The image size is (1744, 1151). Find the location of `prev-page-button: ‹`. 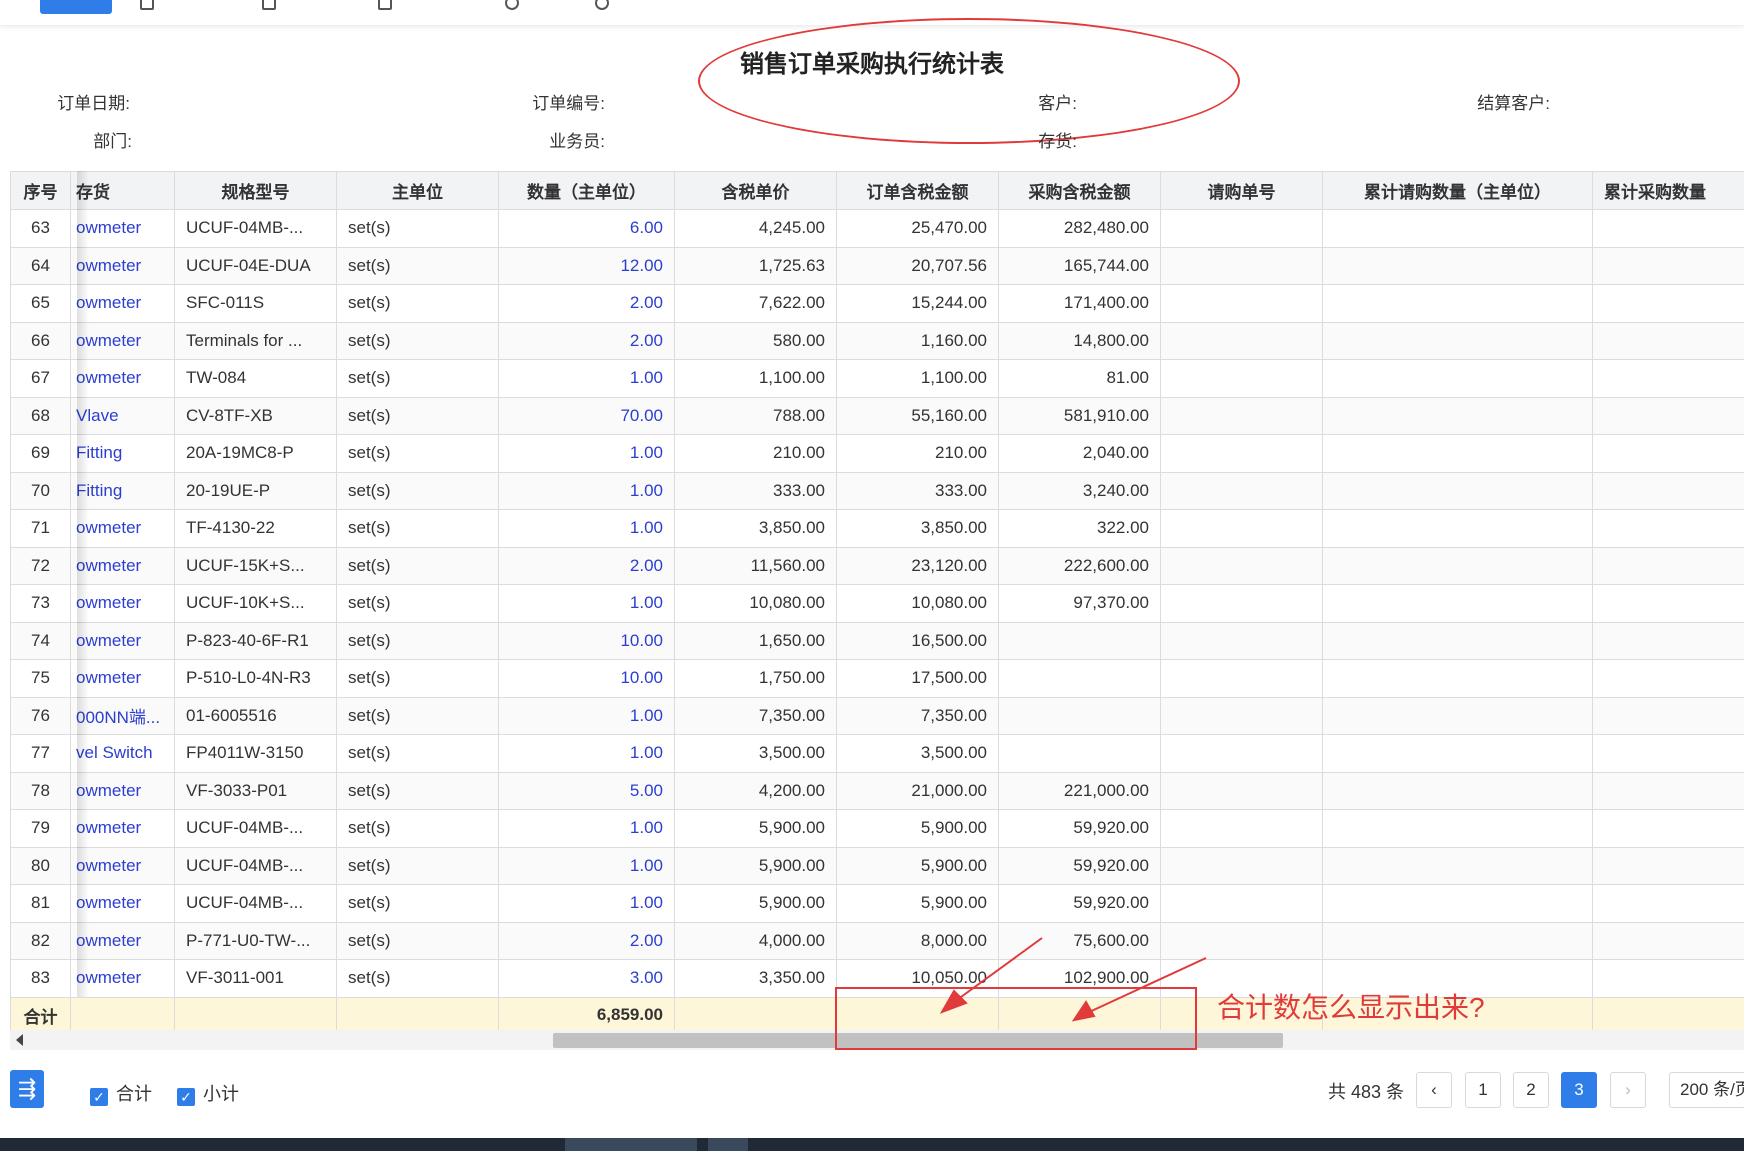

prev-page-button: ‹ is located at coordinates (1434, 1090).